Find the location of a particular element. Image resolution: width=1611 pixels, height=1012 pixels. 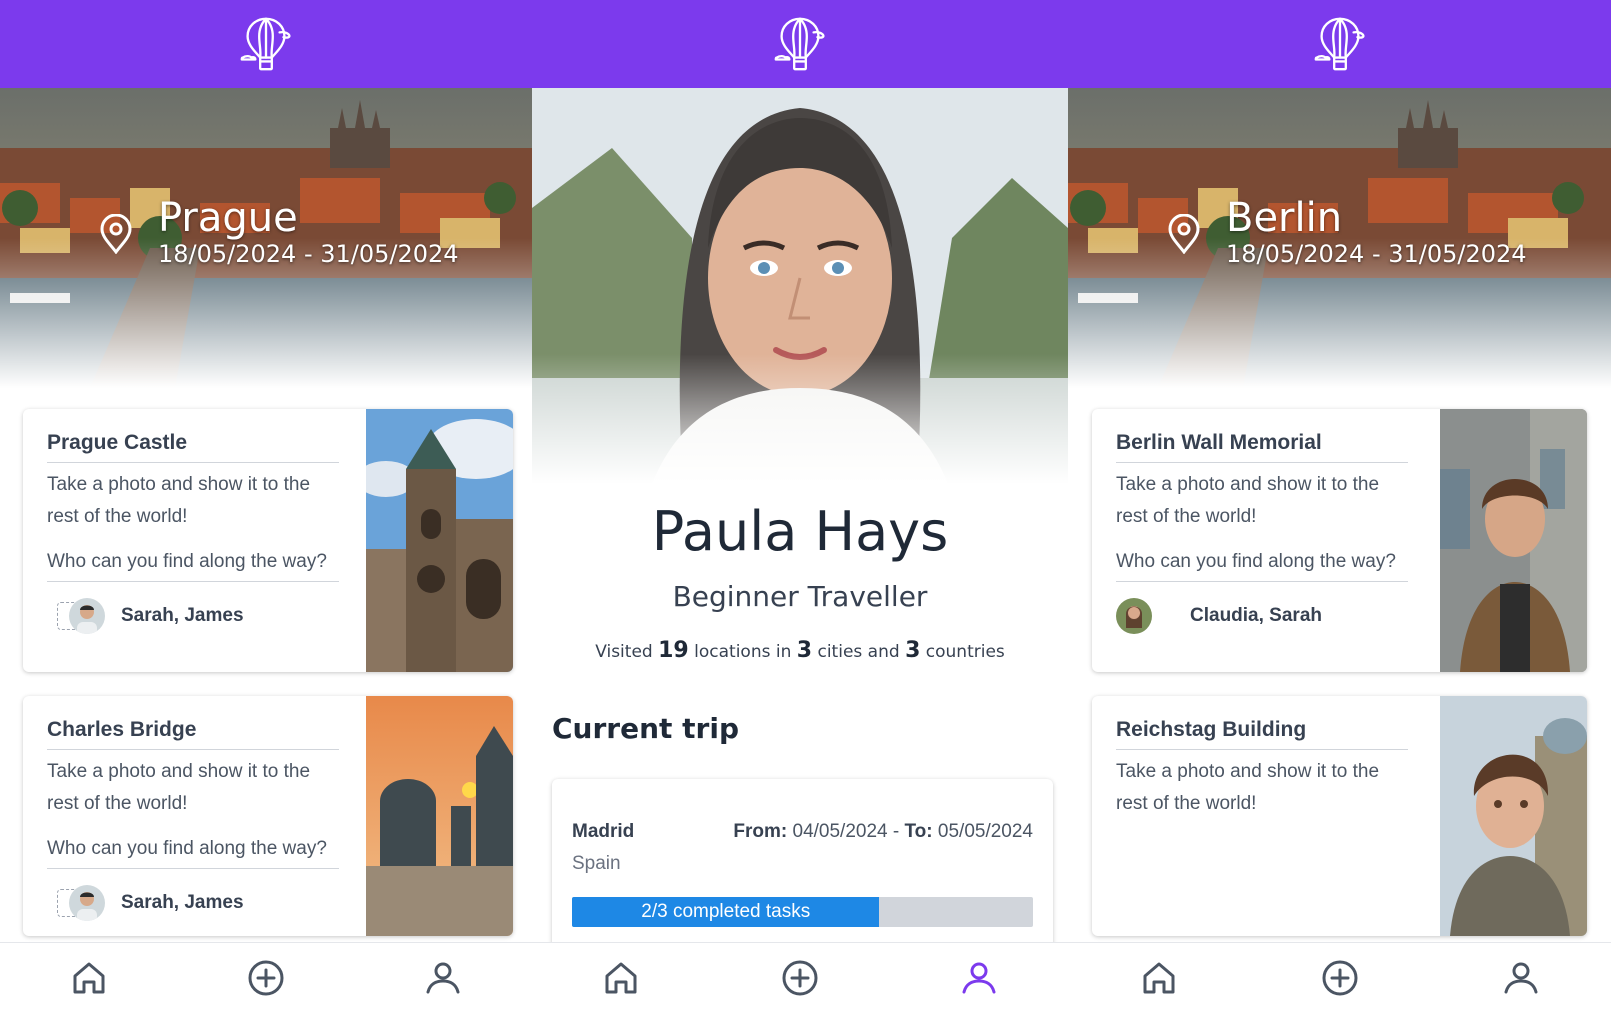

stats-locations: 19 is located at coordinates (673, 650).